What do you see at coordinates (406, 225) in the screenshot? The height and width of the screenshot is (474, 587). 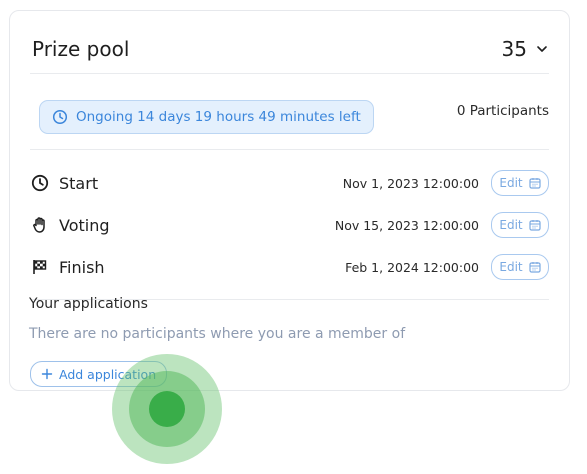 I see `phase-date: Nov 15, 2023 12:00:00` at bounding box center [406, 225].